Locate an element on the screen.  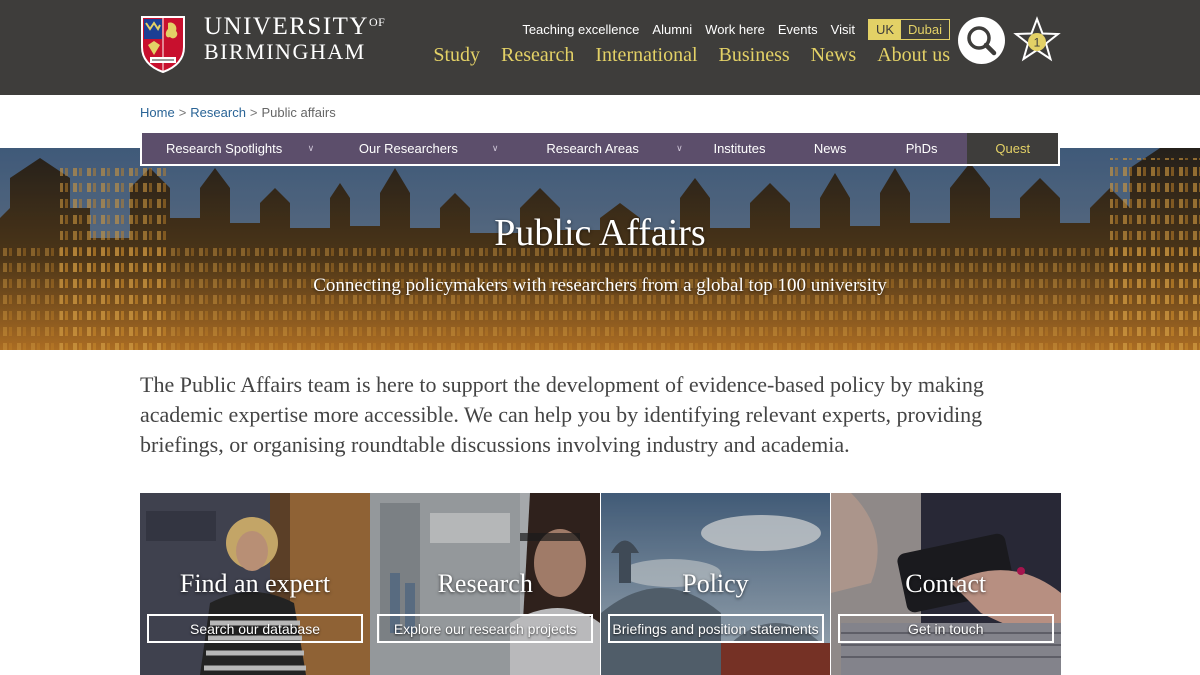
search-button is located at coordinates (981, 40).